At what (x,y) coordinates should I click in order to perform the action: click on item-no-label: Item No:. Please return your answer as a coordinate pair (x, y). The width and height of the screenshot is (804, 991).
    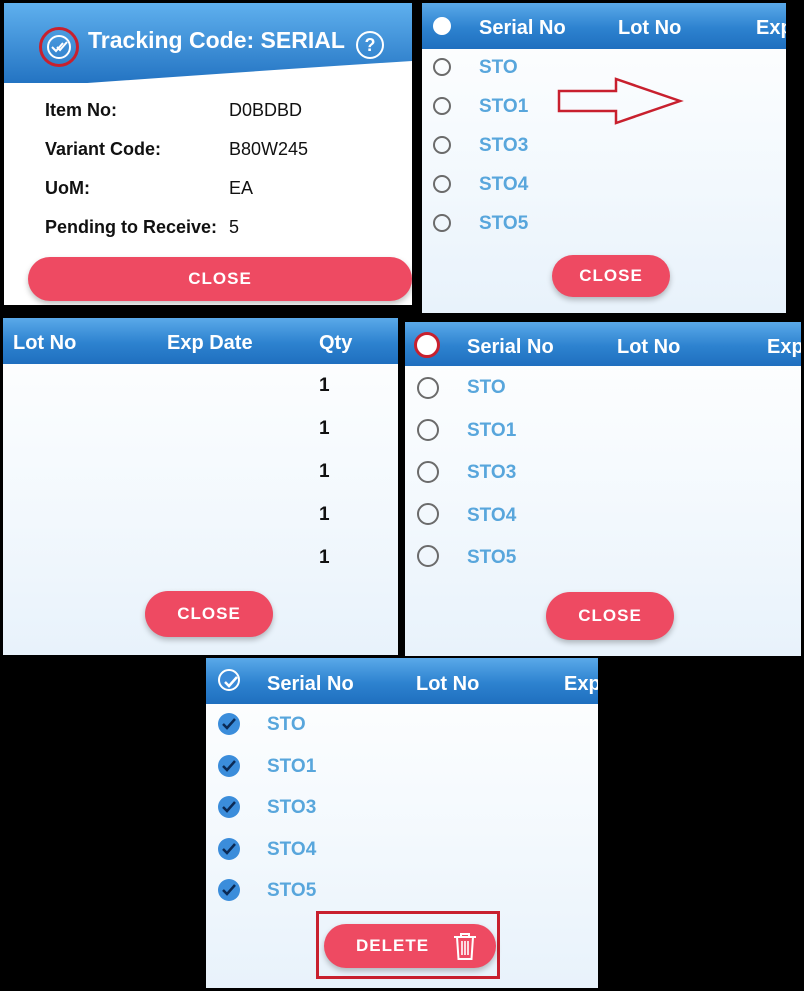
    Looking at the image, I should click on (81, 110).